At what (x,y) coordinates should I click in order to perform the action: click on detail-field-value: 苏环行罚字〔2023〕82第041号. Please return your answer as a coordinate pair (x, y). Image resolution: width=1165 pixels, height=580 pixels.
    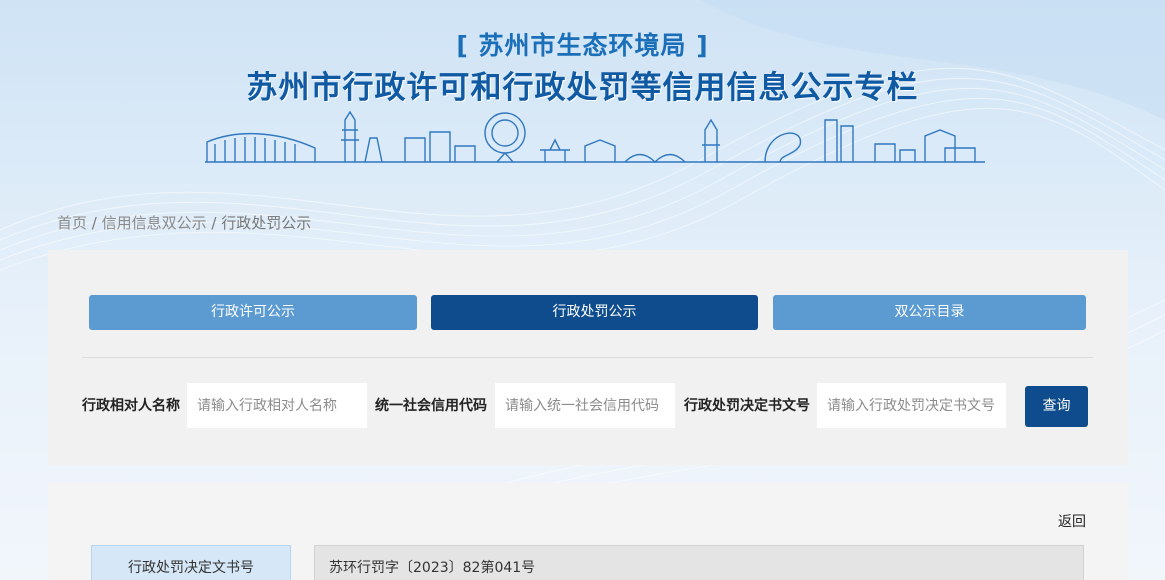
    Looking at the image, I should click on (699, 562).